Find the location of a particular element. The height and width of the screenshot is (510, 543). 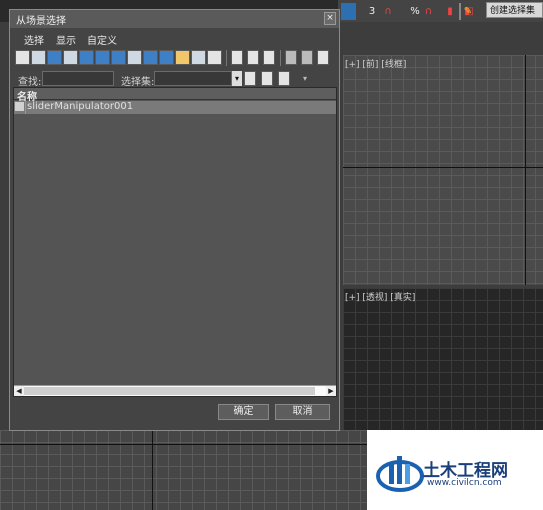

object-name: sliderManipulator001 is located at coordinates (80, 106).